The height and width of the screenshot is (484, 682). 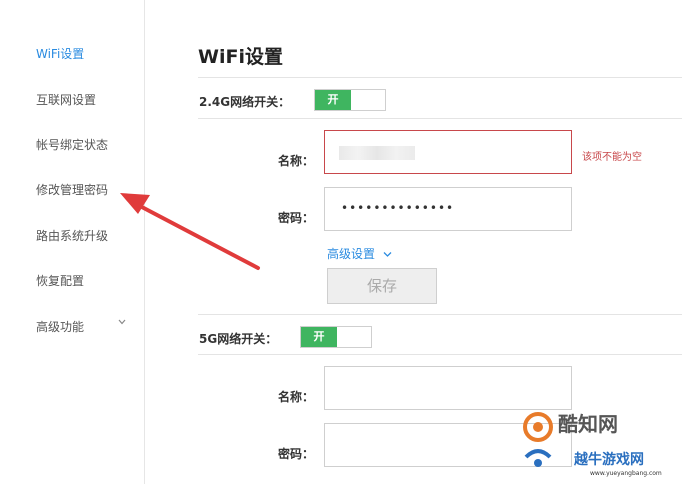 What do you see at coordinates (538, 439) in the screenshot?
I see `watermark-logo-icon` at bounding box center [538, 439].